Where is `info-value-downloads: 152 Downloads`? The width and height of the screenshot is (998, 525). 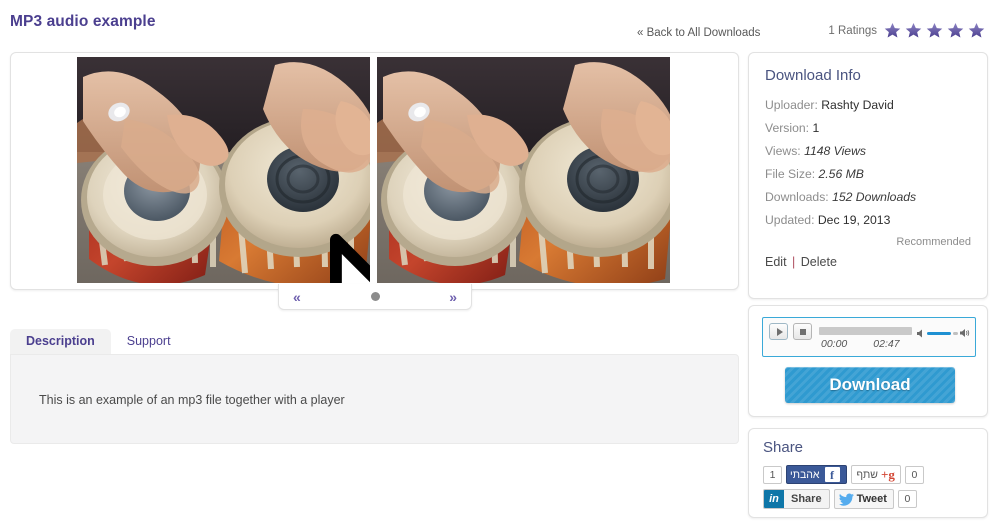 info-value-downloads: 152 Downloads is located at coordinates (874, 197).